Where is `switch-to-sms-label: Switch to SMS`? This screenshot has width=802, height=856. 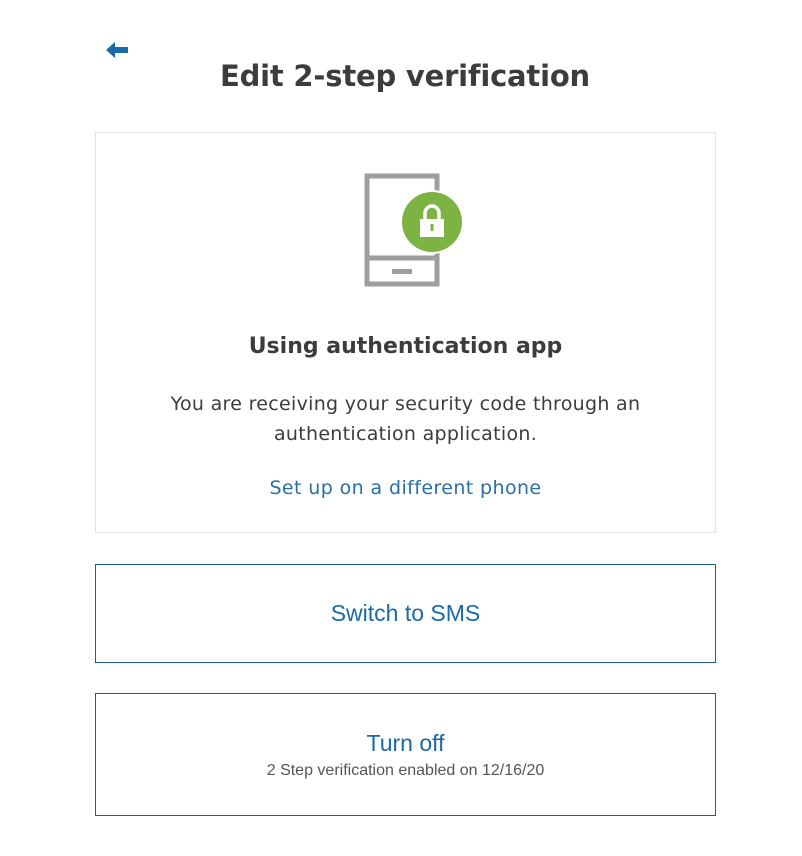
switch-to-sms-label: Switch to SMS is located at coordinates (405, 613).